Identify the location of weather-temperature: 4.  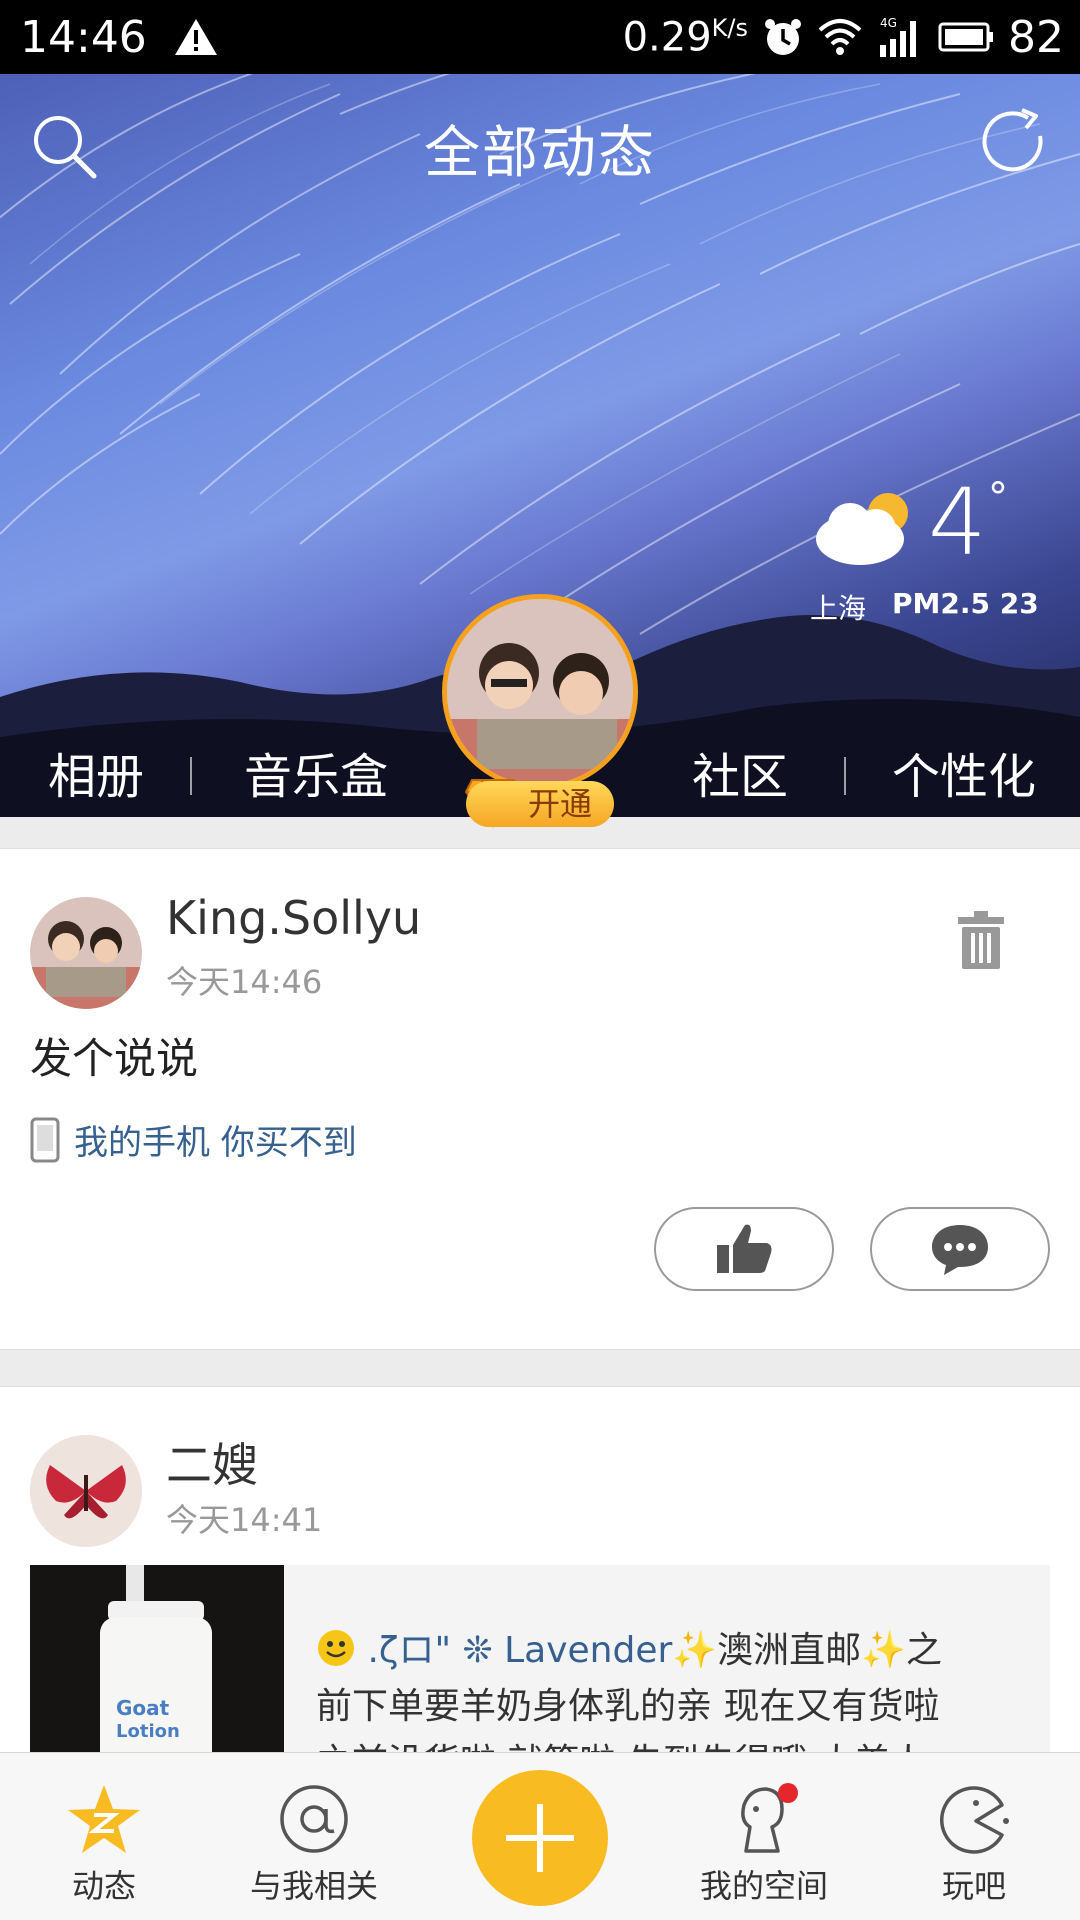
(957, 522).